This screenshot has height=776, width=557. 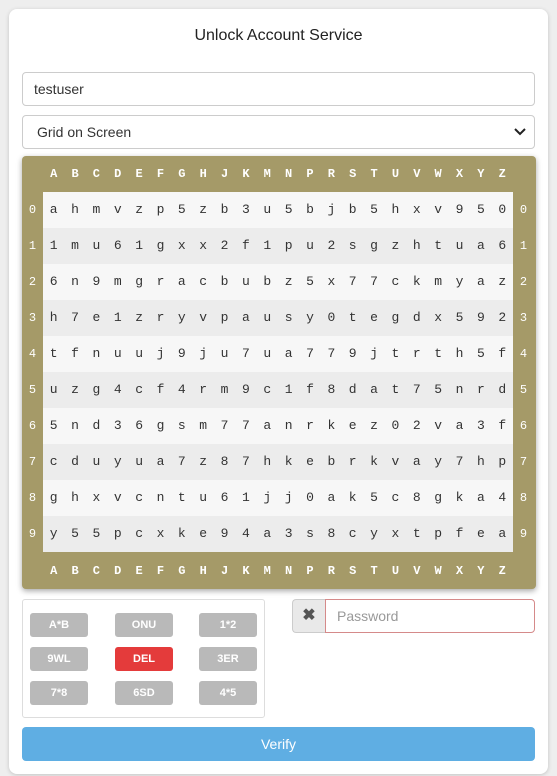 I want to click on grid-column-label: C, so click(x=96, y=571).